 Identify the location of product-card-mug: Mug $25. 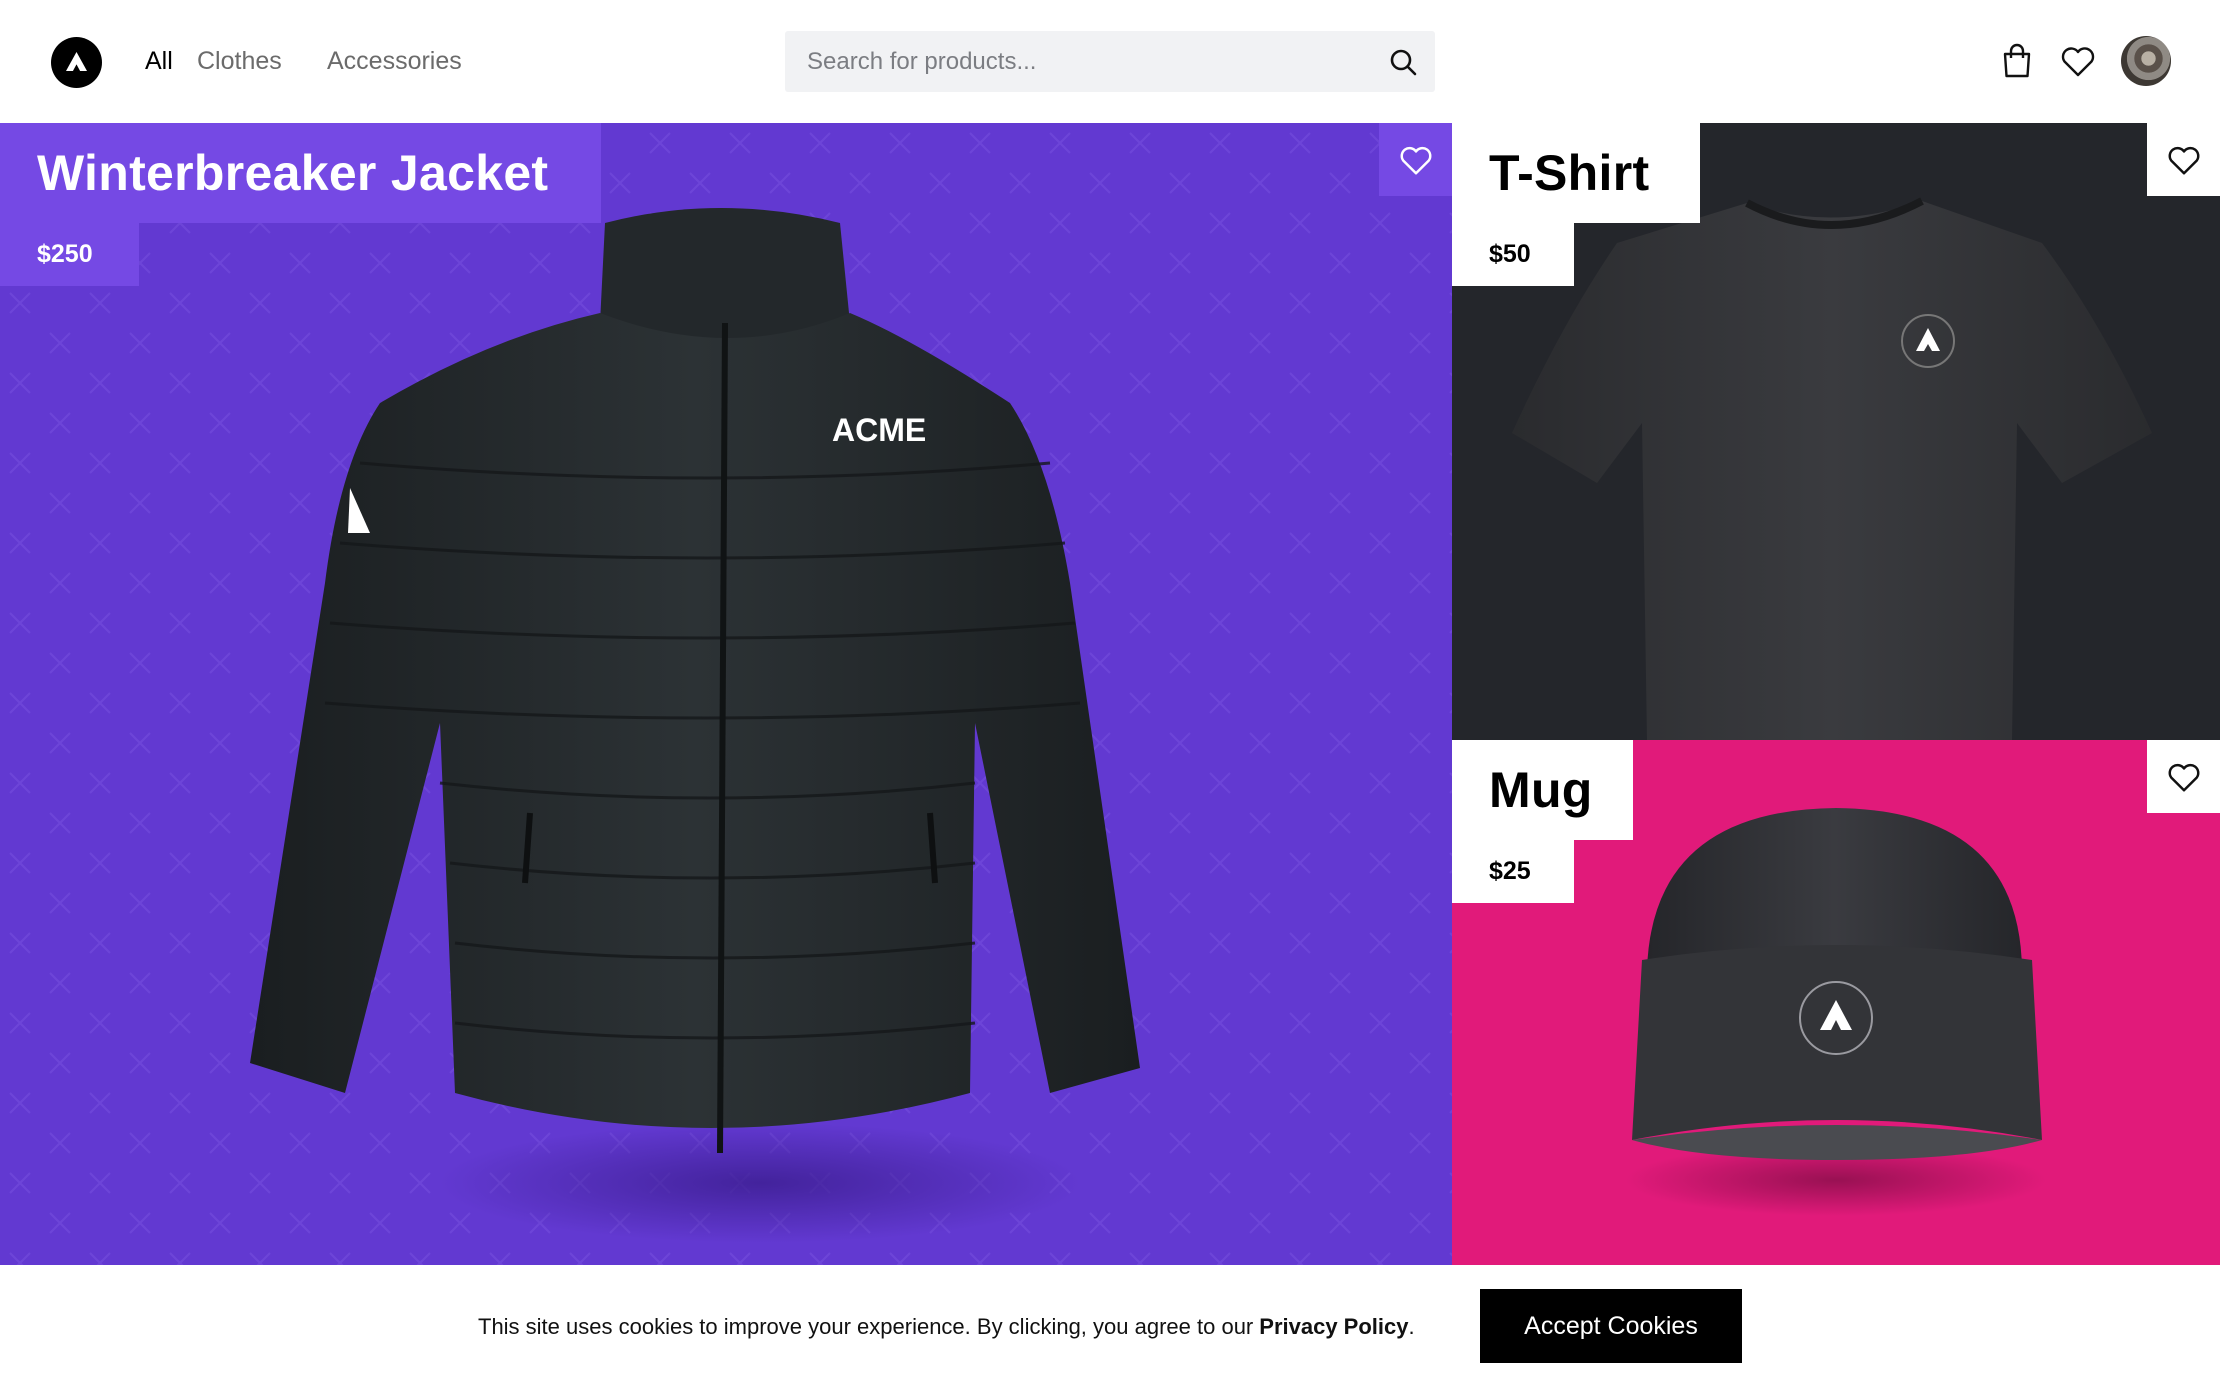
(1836, 1002).